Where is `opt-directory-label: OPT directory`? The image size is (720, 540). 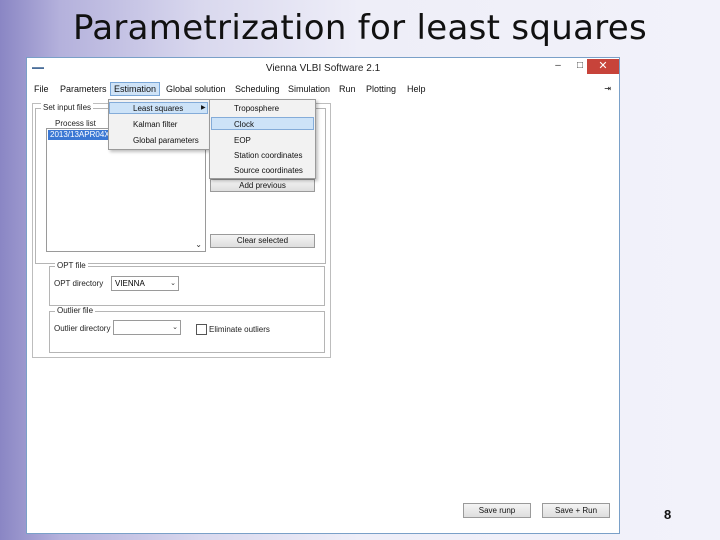 opt-directory-label: OPT directory is located at coordinates (79, 283).